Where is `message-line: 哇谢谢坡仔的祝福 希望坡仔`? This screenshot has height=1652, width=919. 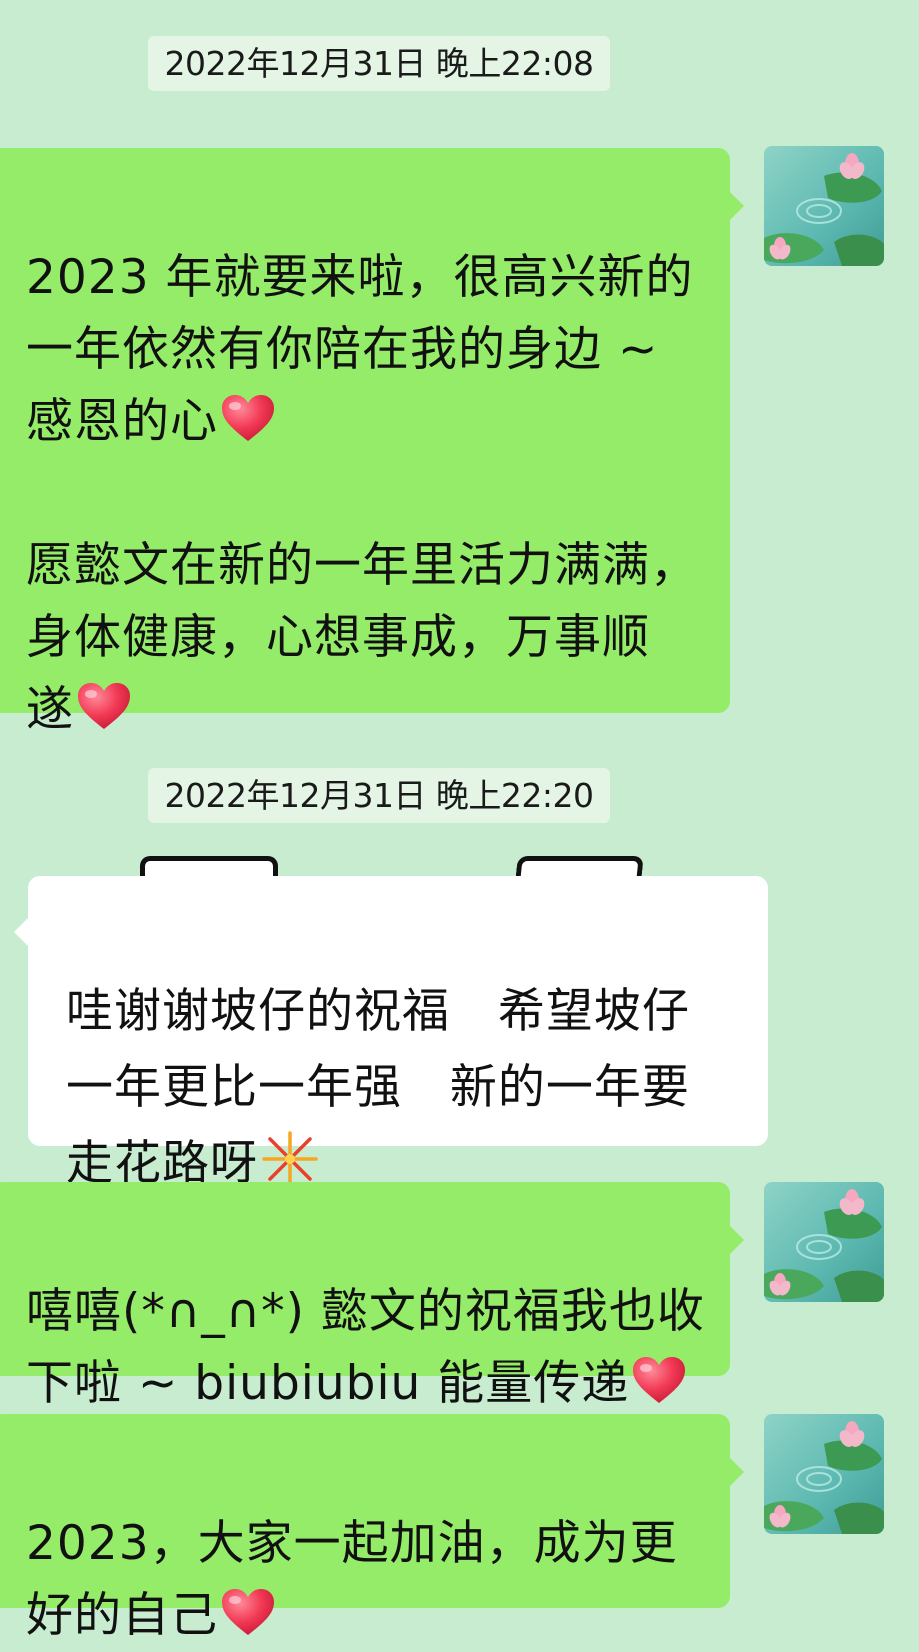
message-line: 哇谢谢坡仔的祝福 希望坡仔 is located at coordinates (378, 1011).